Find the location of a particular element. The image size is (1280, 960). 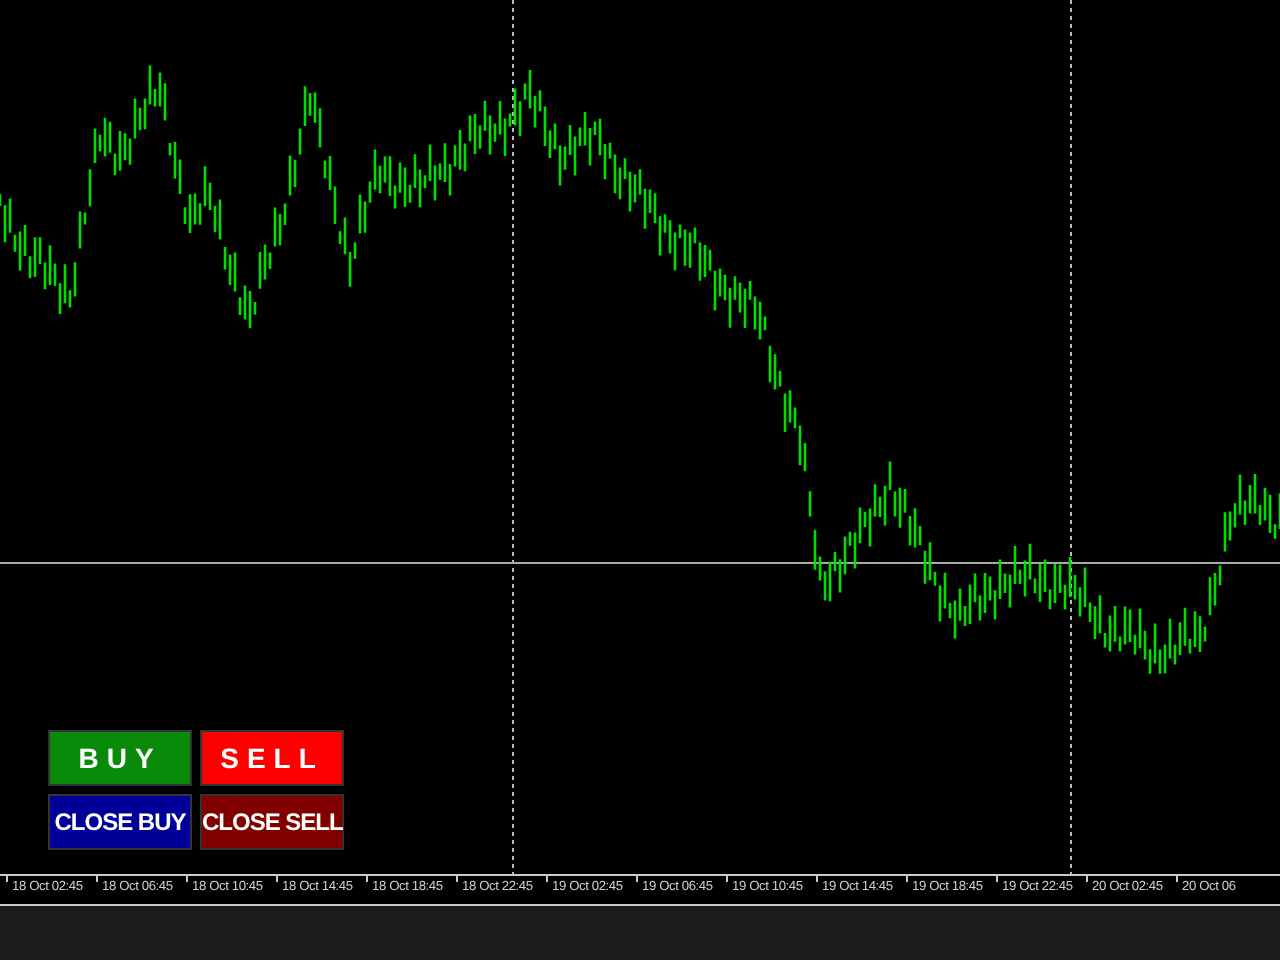

close-sell-button: CLOSE SELL is located at coordinates (272, 822).